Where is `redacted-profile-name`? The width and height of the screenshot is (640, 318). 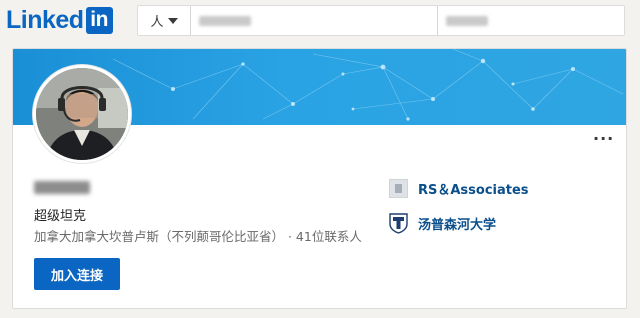 redacted-profile-name is located at coordinates (62, 187).